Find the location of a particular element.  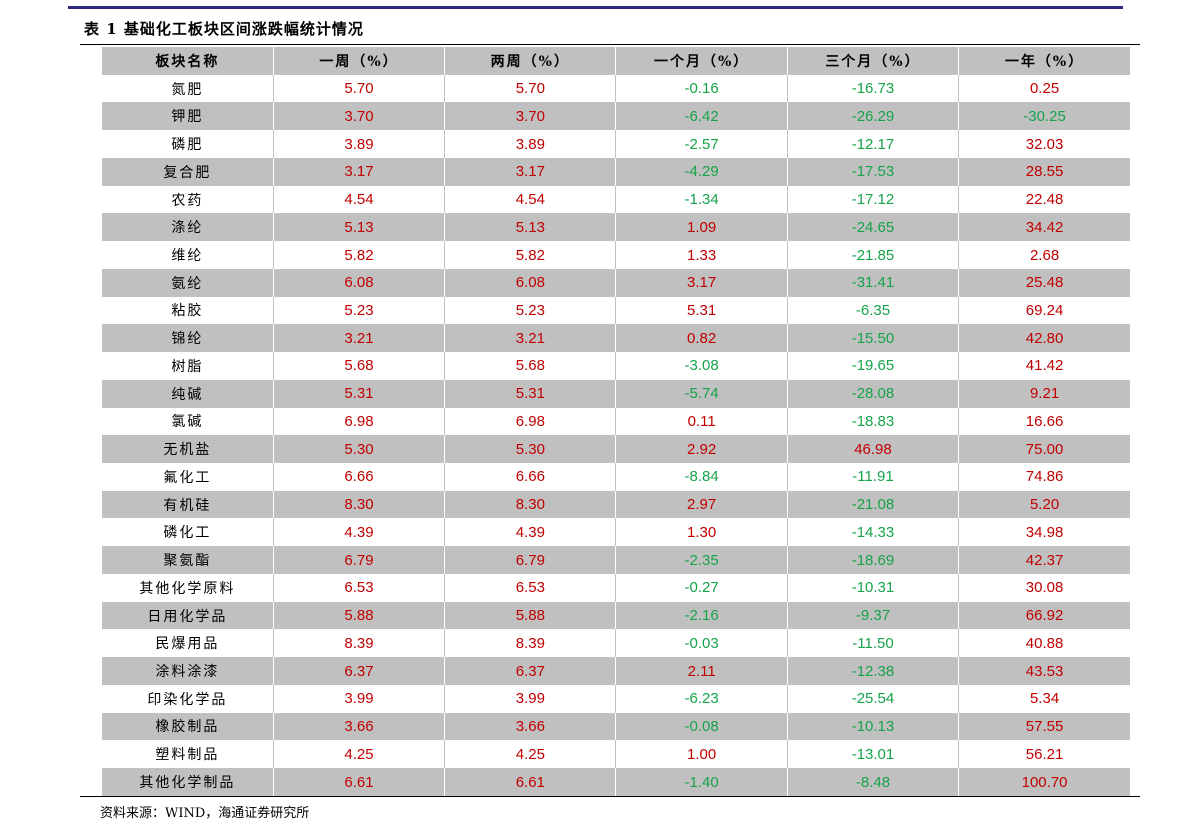

table-row: 氯碱 6.98 6.98 0.11 -18.83 16.66 is located at coordinates (616, 421).